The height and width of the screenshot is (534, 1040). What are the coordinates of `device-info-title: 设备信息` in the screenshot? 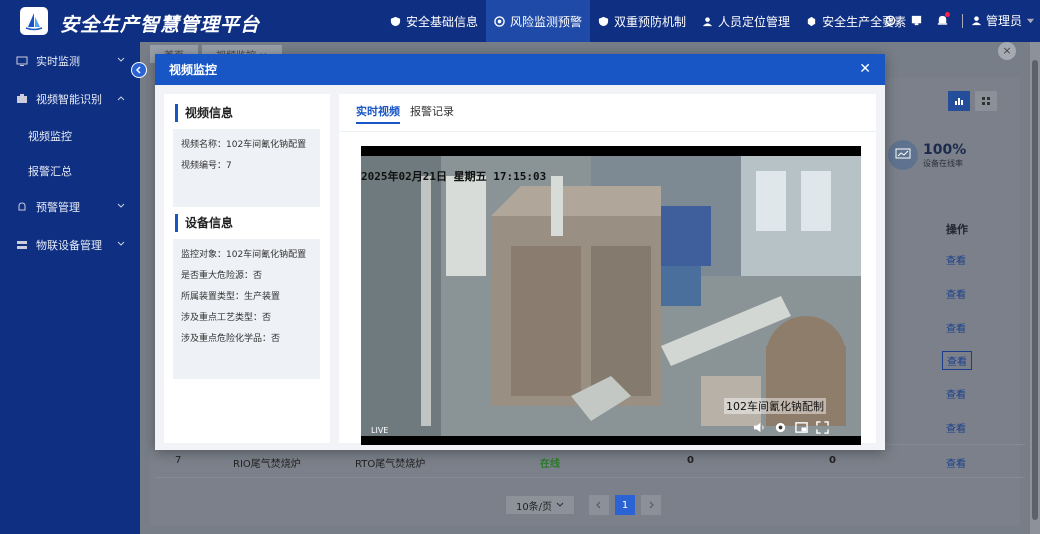 It's located at (204, 223).